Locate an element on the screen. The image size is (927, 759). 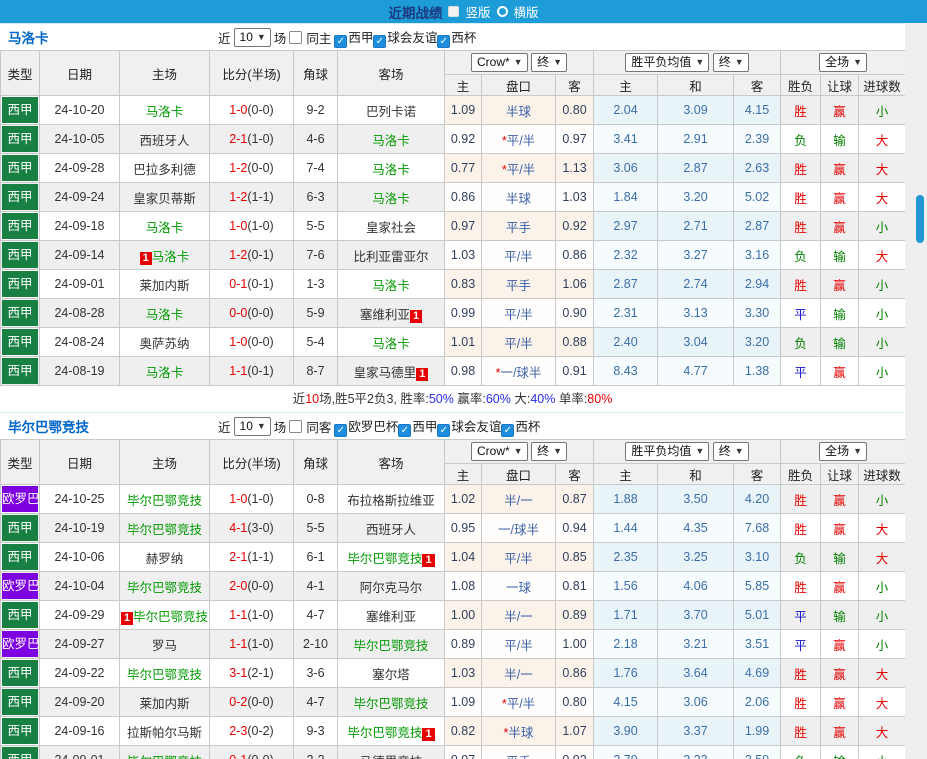
away-team-name: 巴列卡诺 is located at coordinates (391, 112).